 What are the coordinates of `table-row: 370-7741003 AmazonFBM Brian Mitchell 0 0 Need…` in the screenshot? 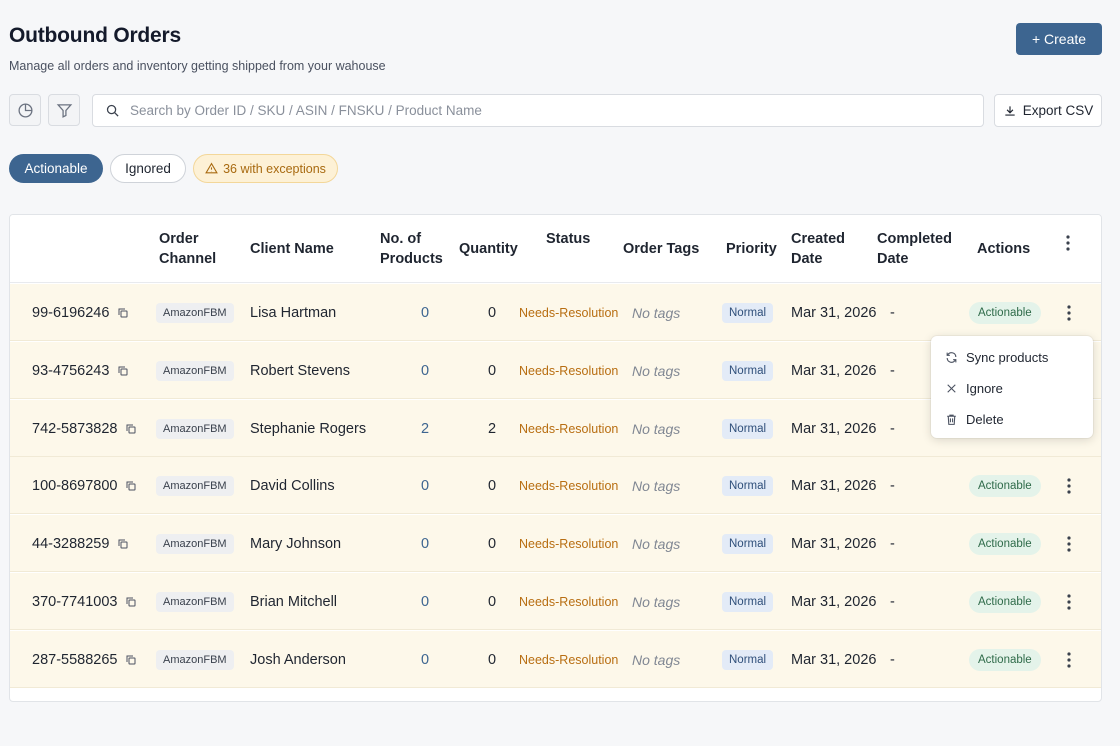 It's located at (555, 601).